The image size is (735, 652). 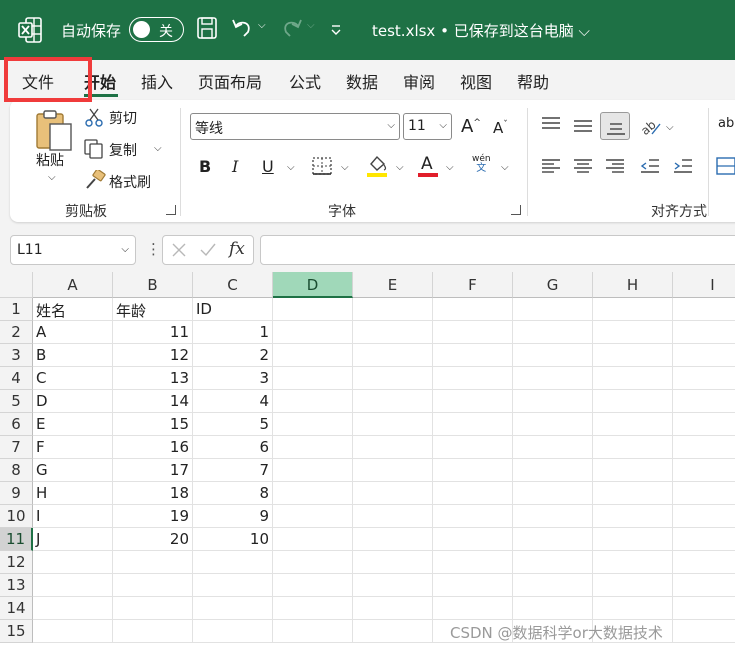 What do you see at coordinates (94, 118) in the screenshot?
I see `cut-icon` at bounding box center [94, 118].